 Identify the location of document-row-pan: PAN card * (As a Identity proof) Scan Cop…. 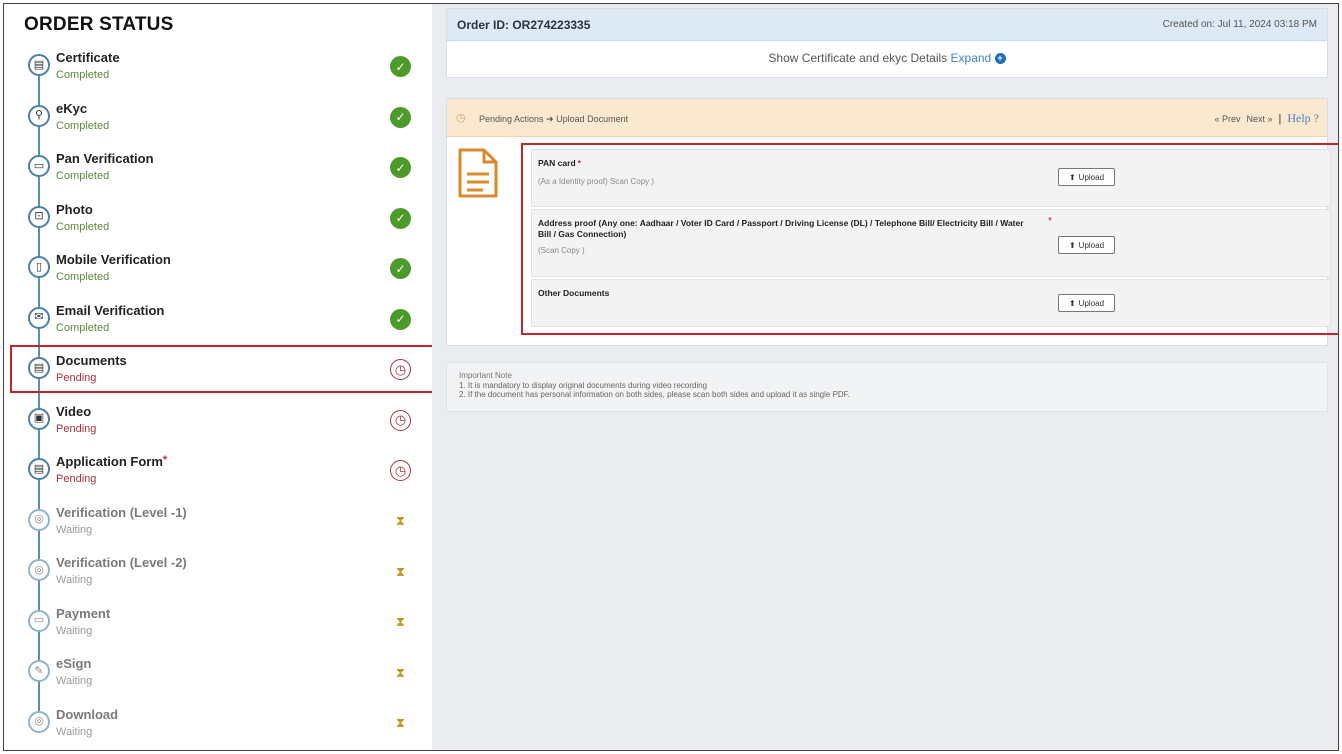
(931, 178).